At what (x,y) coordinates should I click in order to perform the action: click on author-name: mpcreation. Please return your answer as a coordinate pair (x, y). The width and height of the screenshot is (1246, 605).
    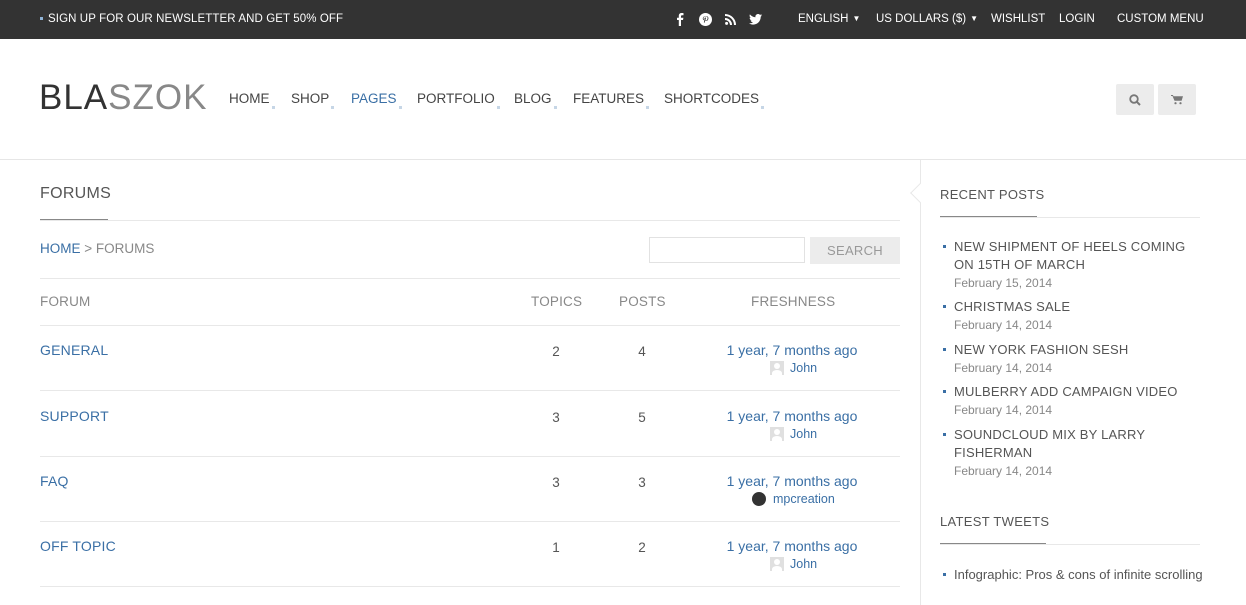
    Looking at the image, I should click on (804, 499).